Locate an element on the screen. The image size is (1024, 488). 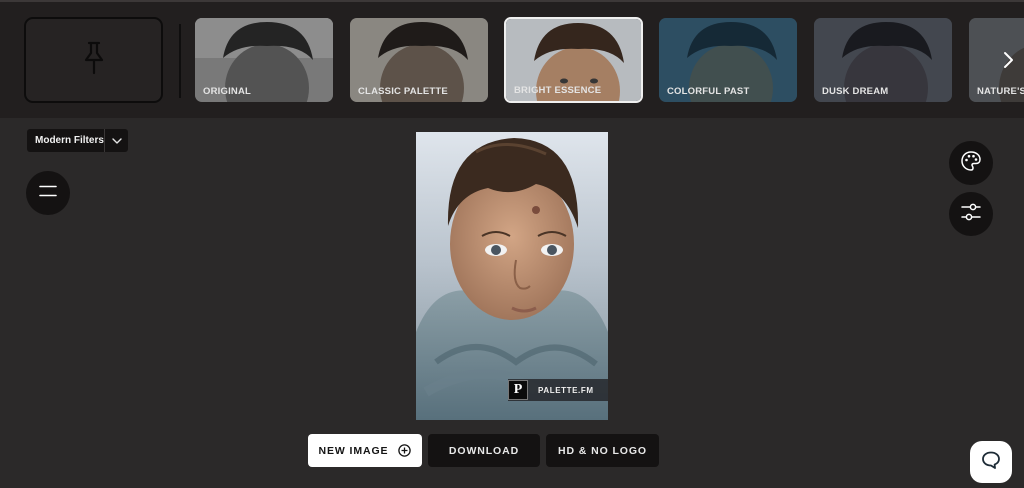
filter-label: NATURE'S is located at coordinates (1000, 91).